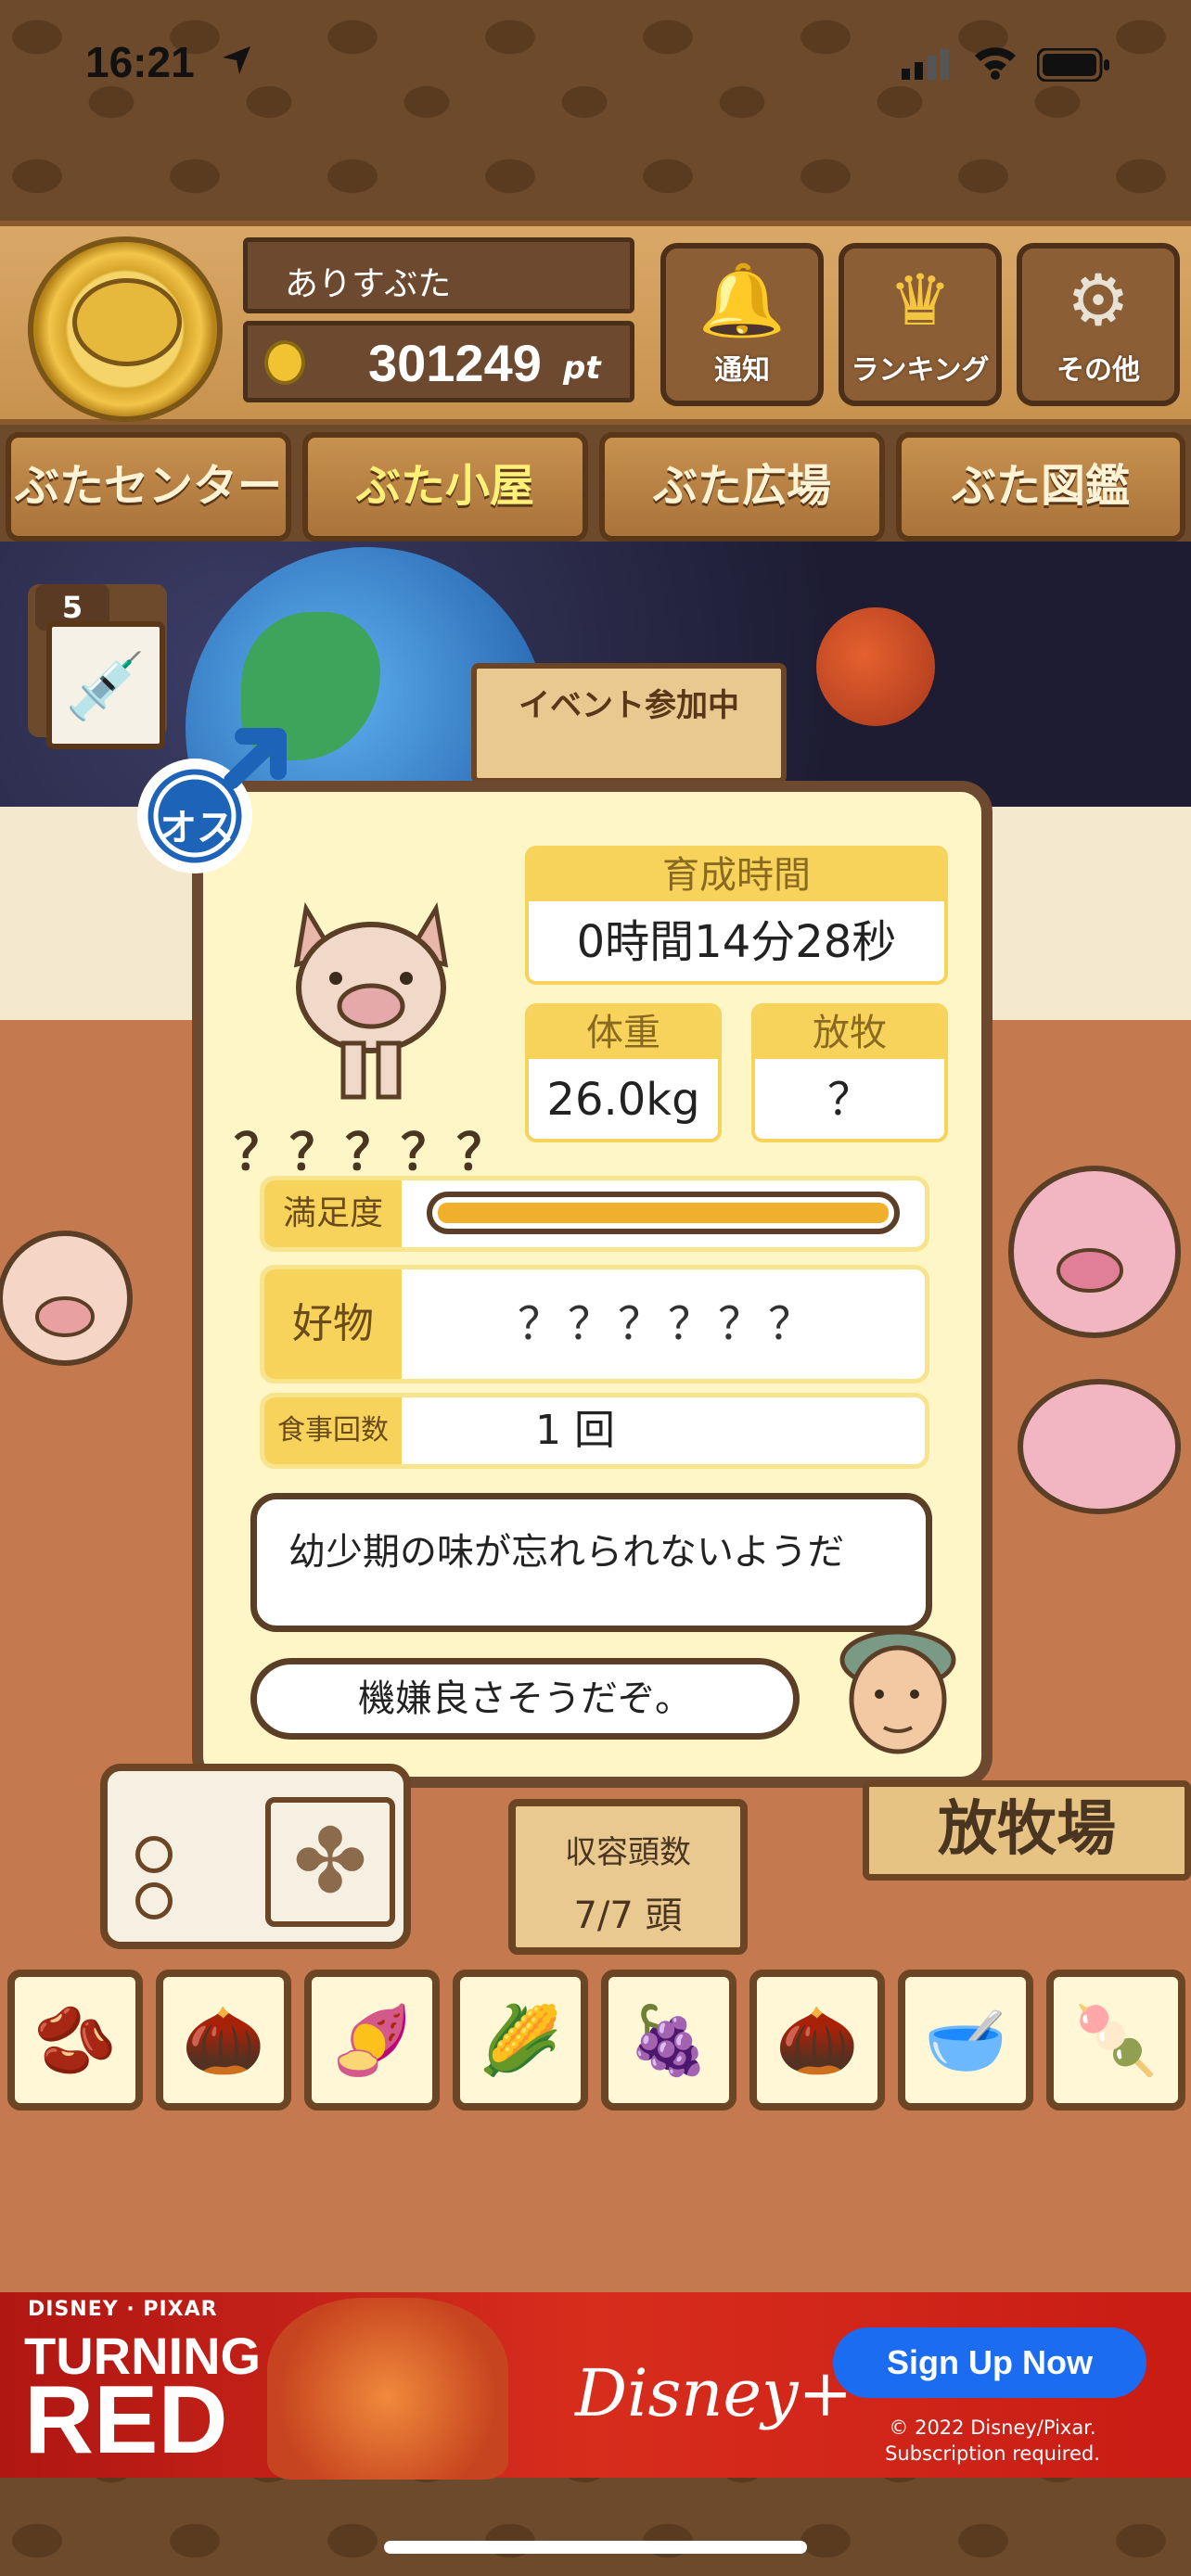 The width and height of the screenshot is (1191, 2576). I want to click on mood-text: 機嫌良さそうだぞ。, so click(525, 1699).